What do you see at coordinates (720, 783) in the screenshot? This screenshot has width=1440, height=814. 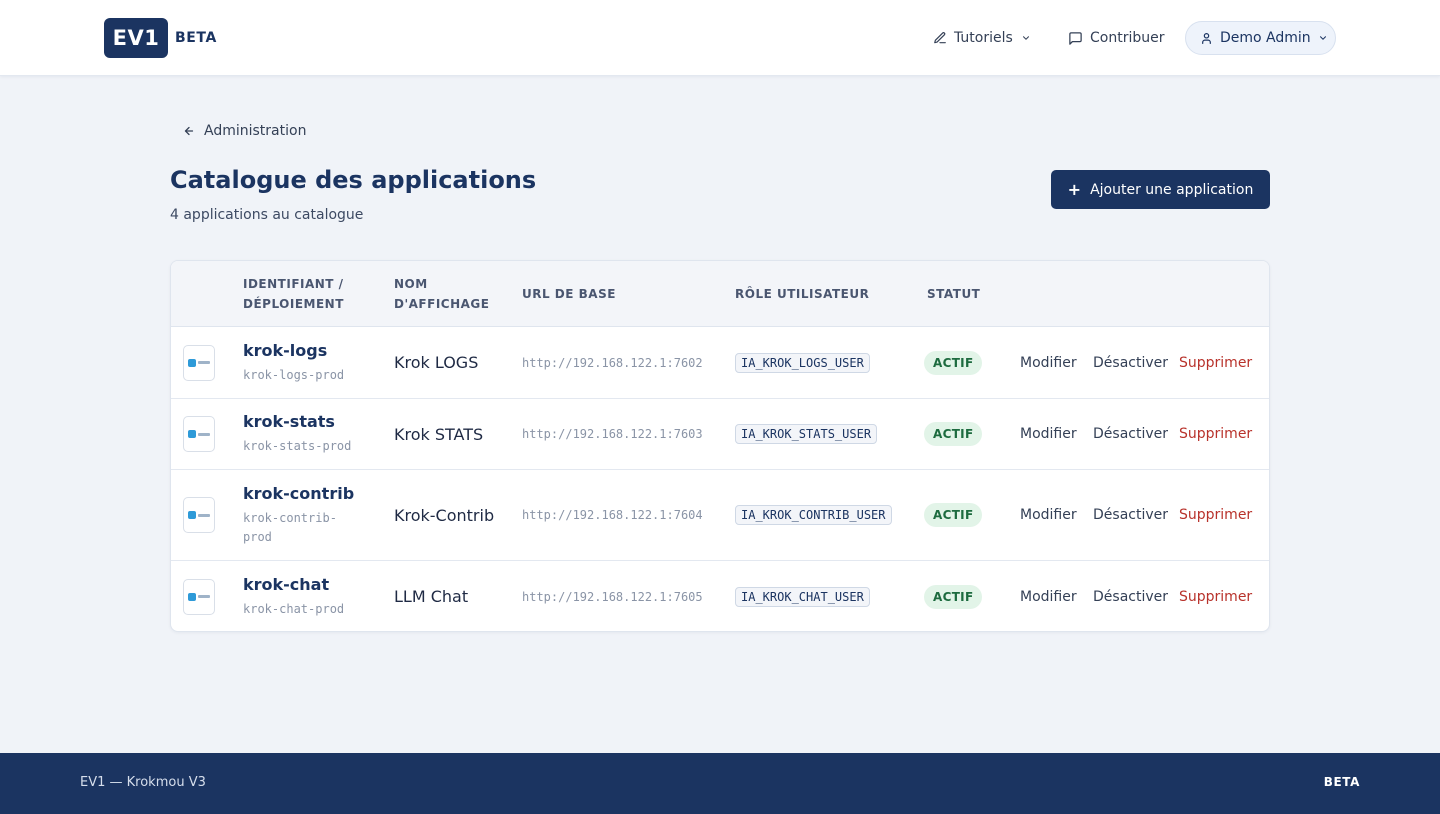 I see `page-footer: EV1 — Krokmou V3 BETA` at bounding box center [720, 783].